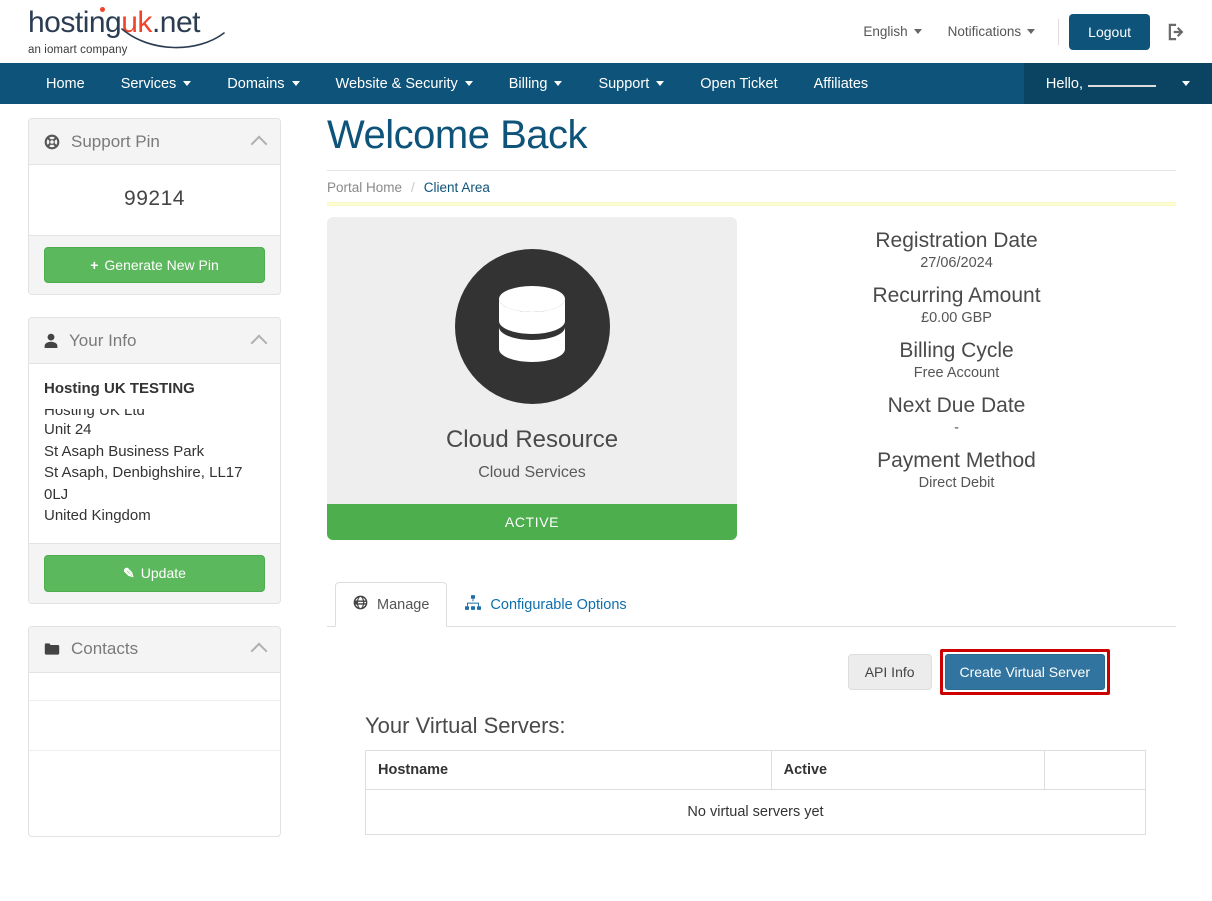 The height and width of the screenshot is (901, 1212). What do you see at coordinates (751, 186) in the screenshot?
I see `breadcrumb: Portal Home / Client Area` at bounding box center [751, 186].